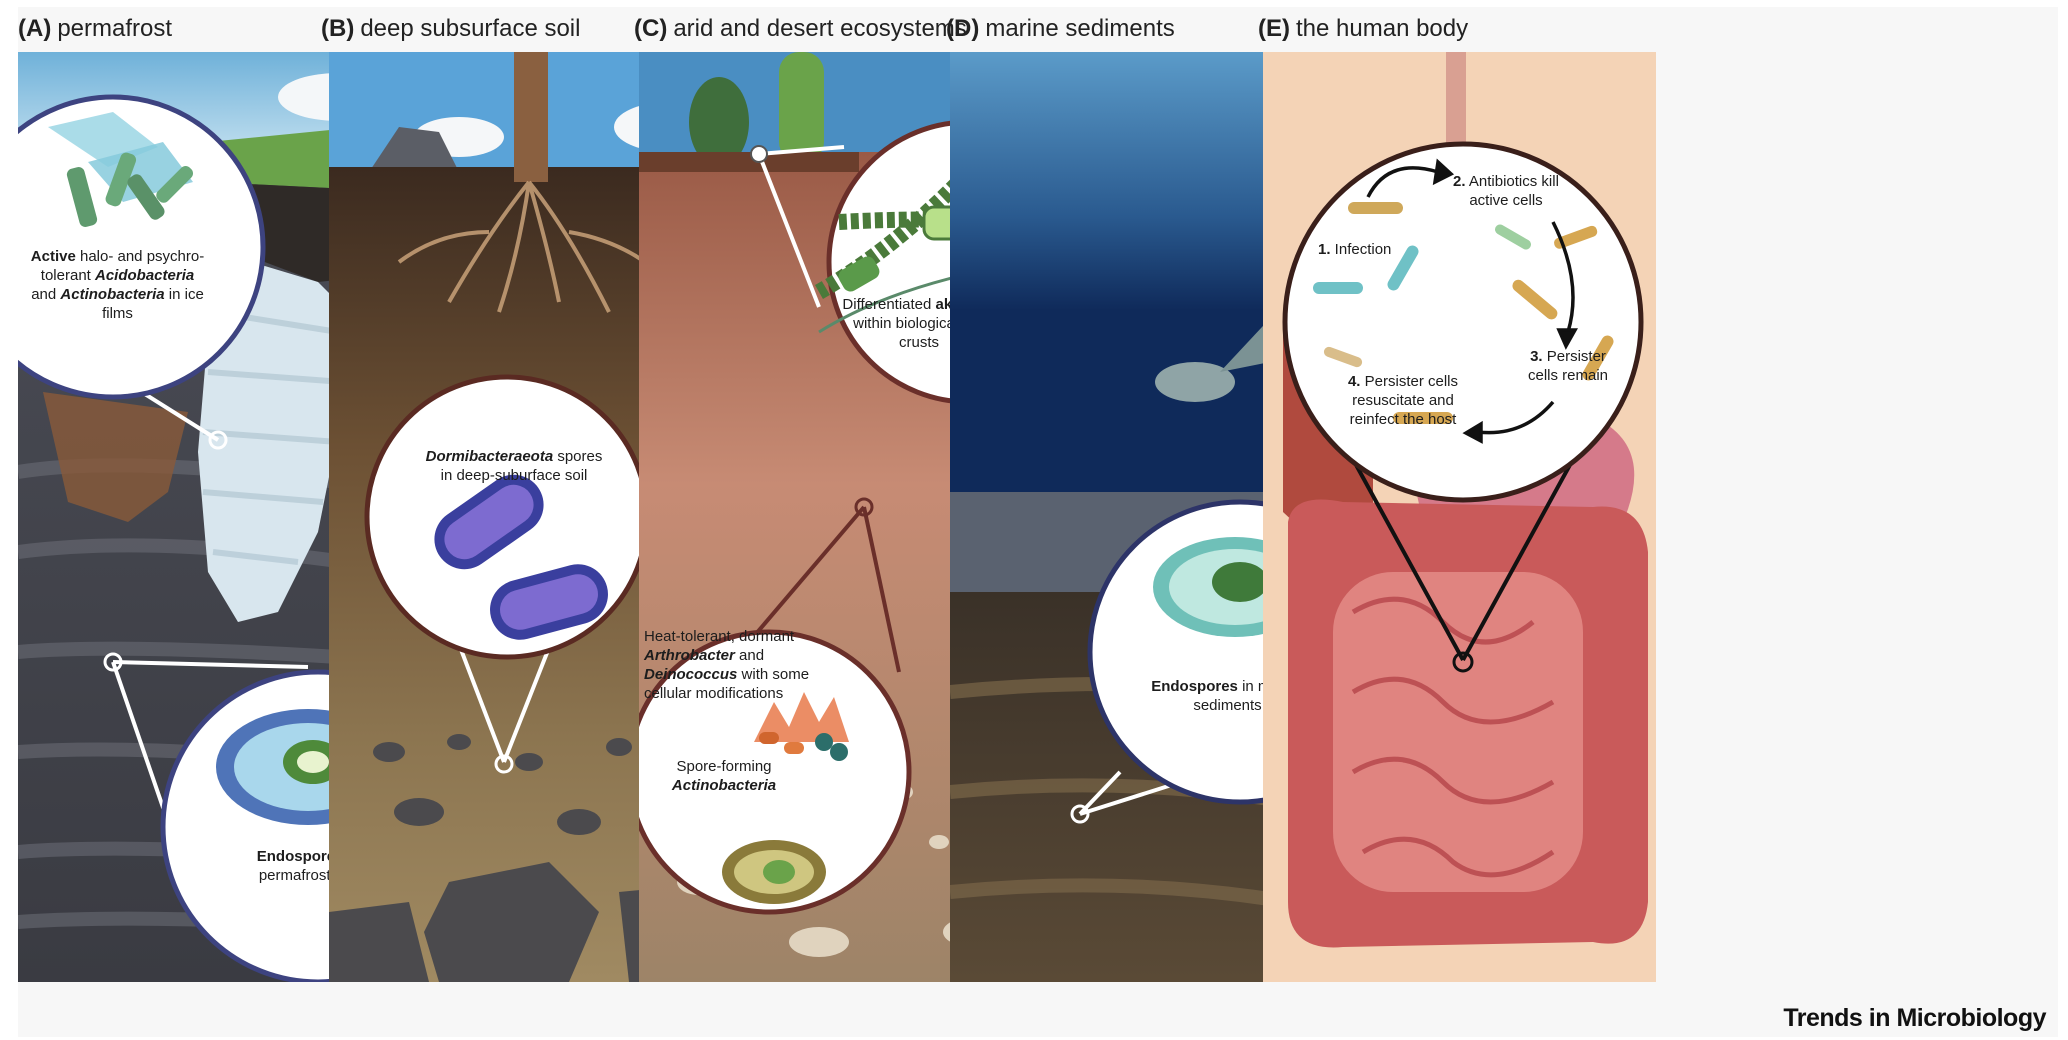 Image resolution: width=2068 pixels, height=1040 pixels. What do you see at coordinates (451, 28) in the screenshot?
I see `panel-b-title: (B) deep subsurface soil` at bounding box center [451, 28].